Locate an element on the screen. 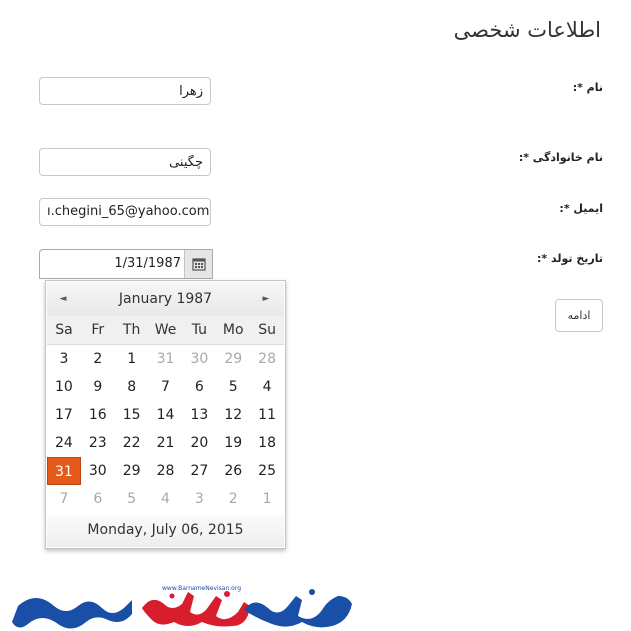  weekday-header: We is located at coordinates (165, 330).